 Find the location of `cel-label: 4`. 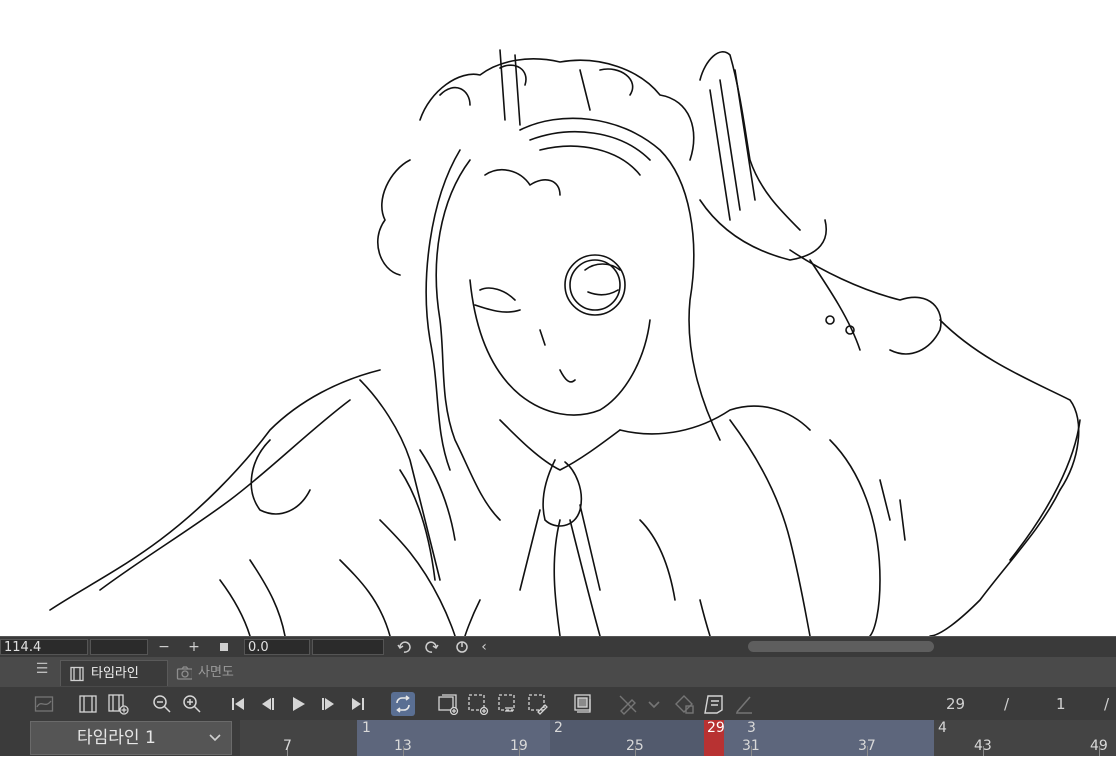

cel-label: 4 is located at coordinates (942, 728).